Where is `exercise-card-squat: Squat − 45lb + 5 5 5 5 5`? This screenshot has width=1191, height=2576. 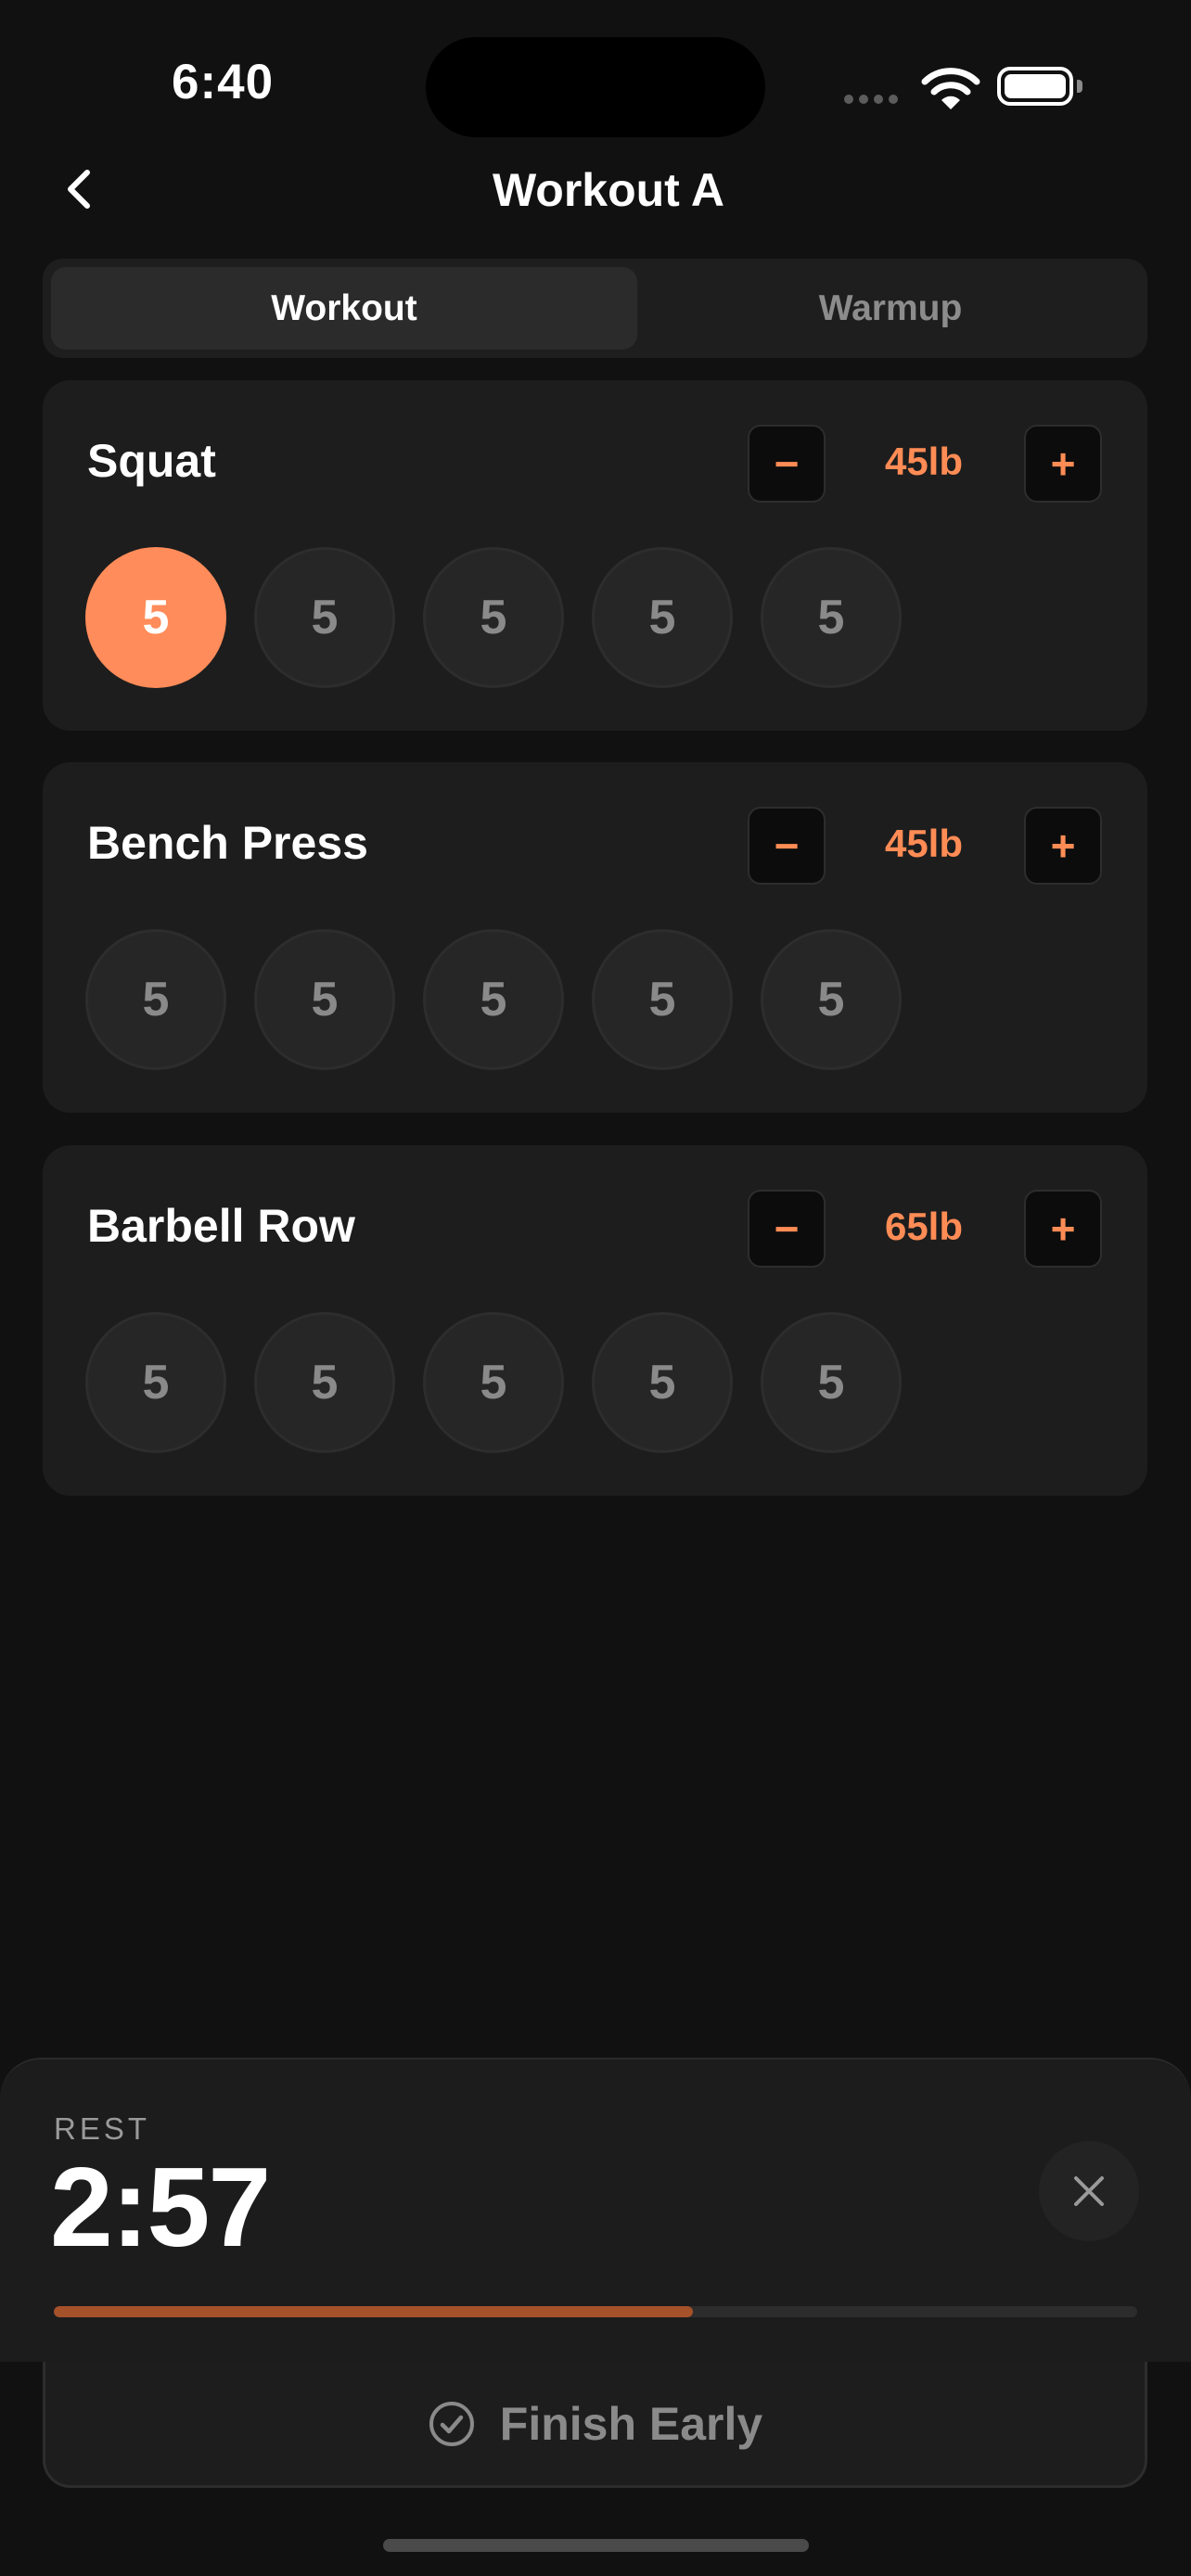
exercise-card-squat: Squat − 45lb + 5 5 5 5 5 is located at coordinates (595, 555).